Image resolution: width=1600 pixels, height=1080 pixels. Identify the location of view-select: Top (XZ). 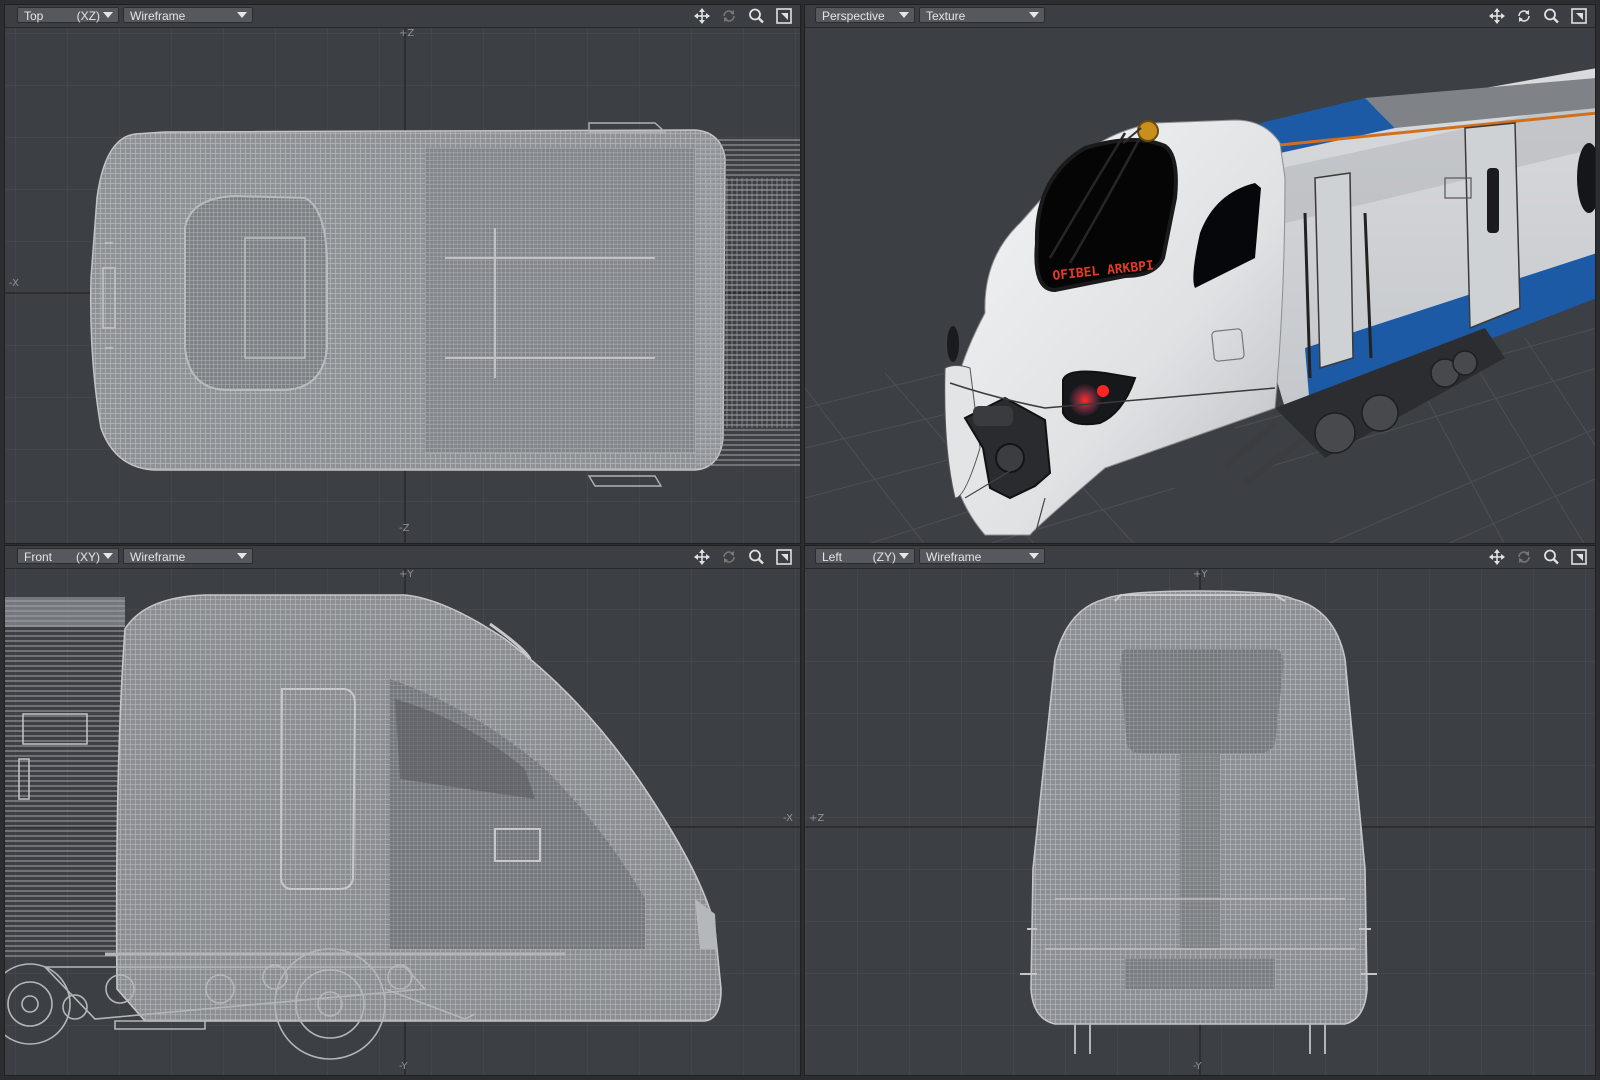
(68, 15).